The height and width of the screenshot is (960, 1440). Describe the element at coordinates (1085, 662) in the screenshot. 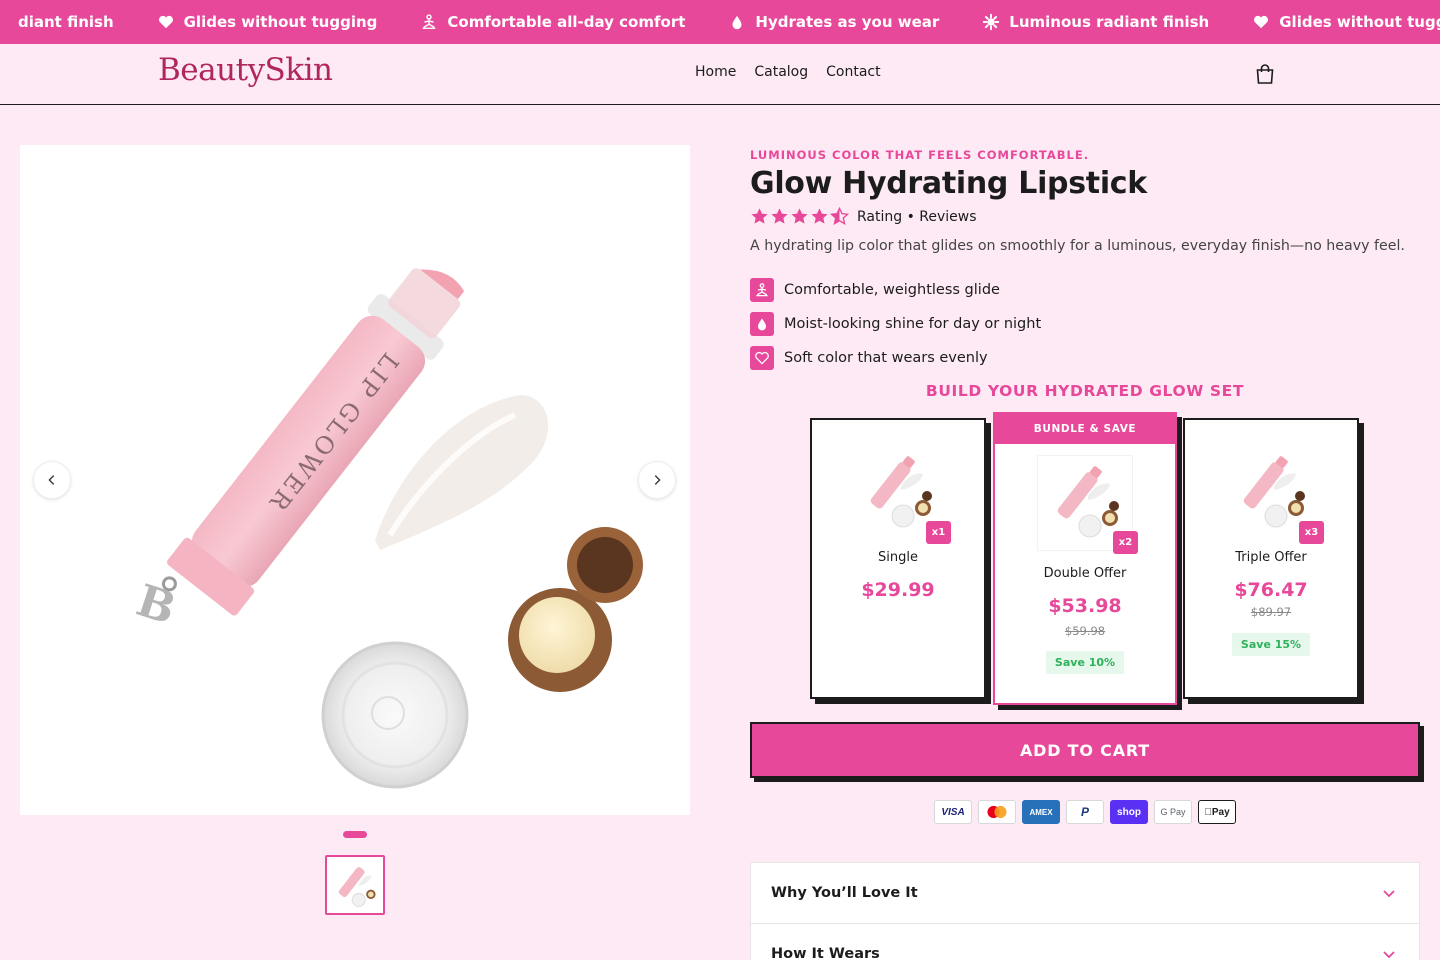

I see `offer-save-badge: Save 10%` at that location.